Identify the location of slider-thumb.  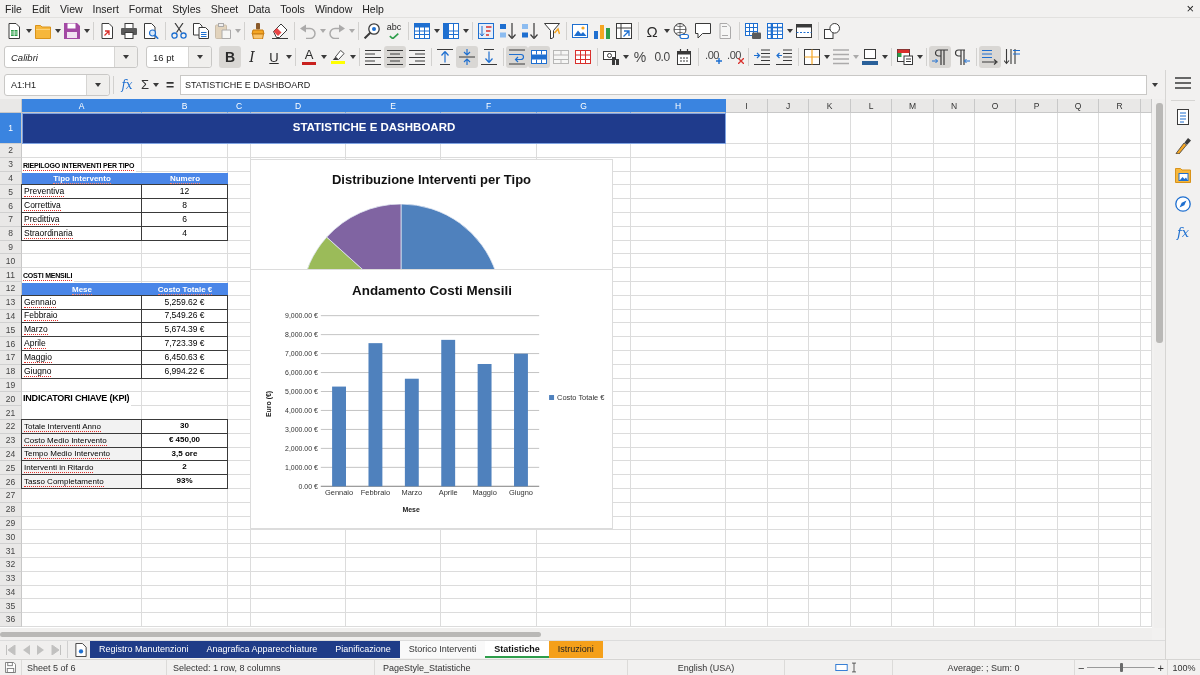
(1121, 667).